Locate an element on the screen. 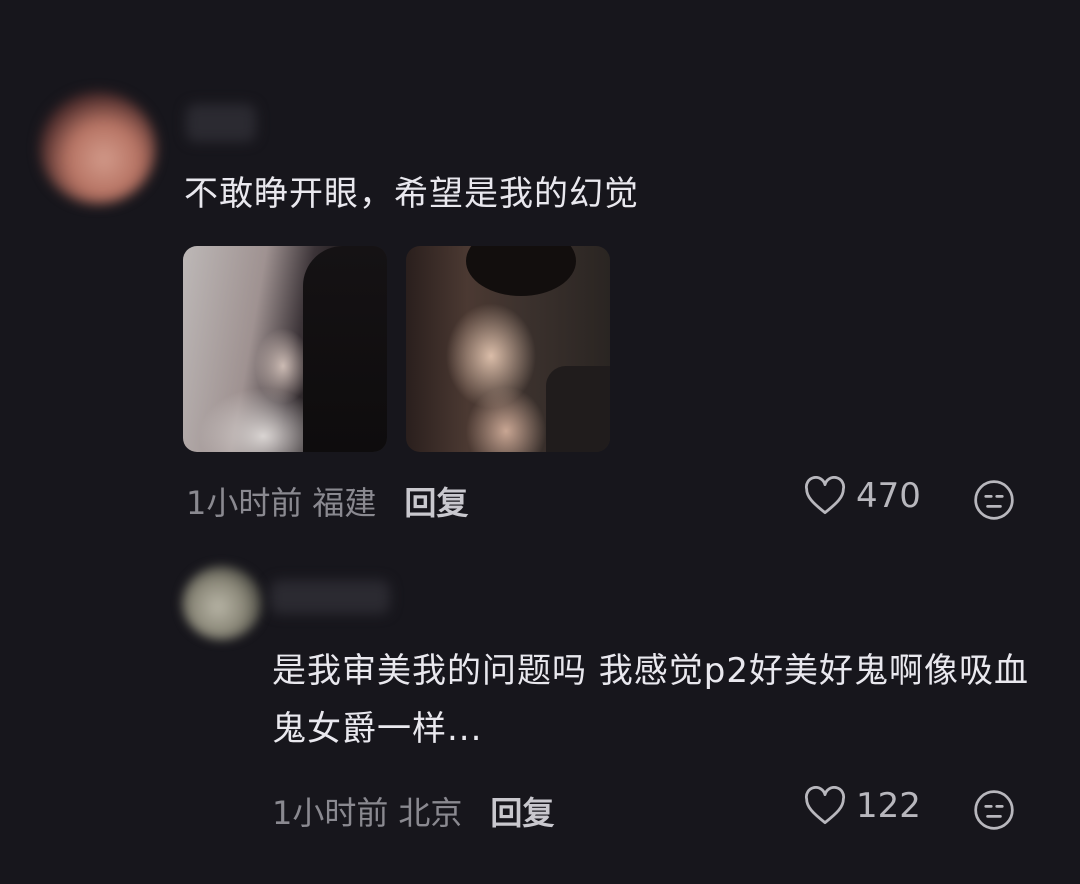  comment-location: 福建 is located at coordinates (344, 503).